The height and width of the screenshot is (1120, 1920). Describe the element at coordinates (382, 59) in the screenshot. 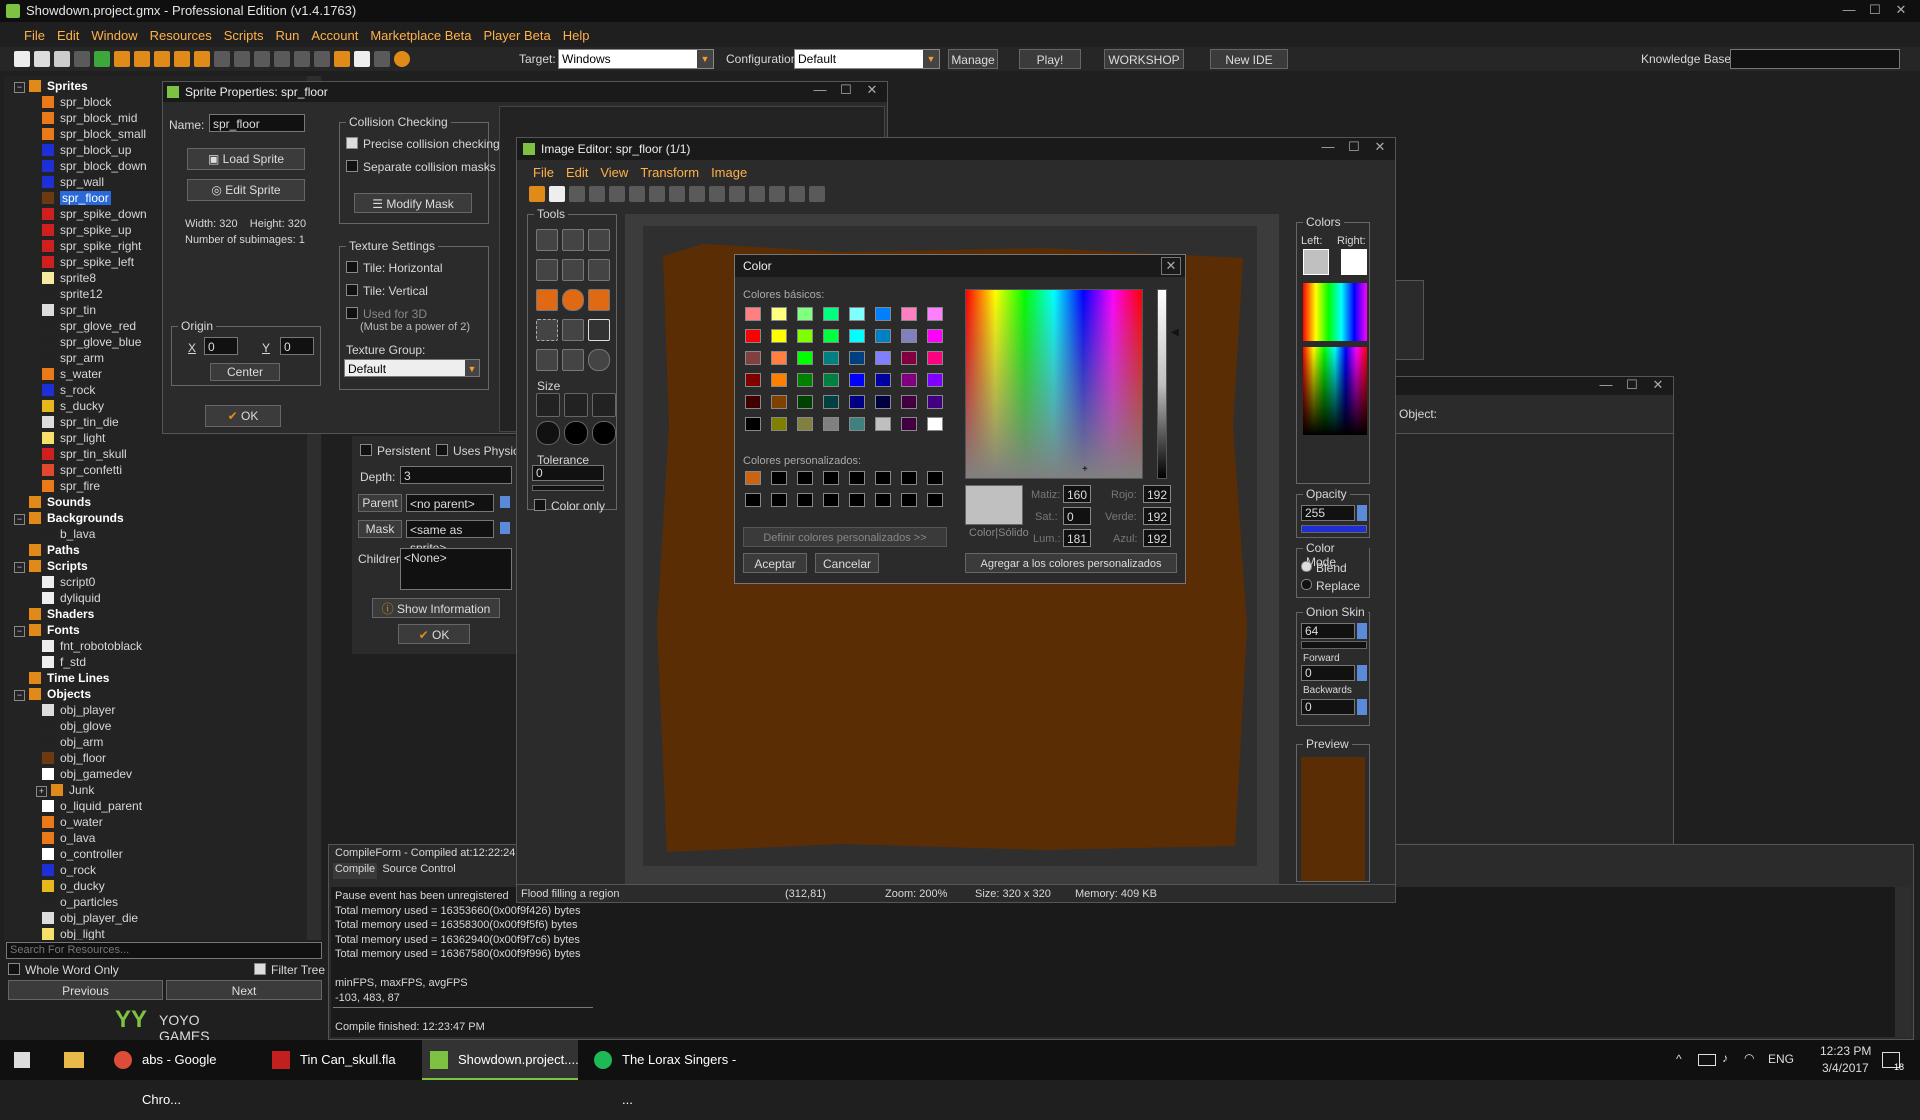

I see `settings-icon` at that location.